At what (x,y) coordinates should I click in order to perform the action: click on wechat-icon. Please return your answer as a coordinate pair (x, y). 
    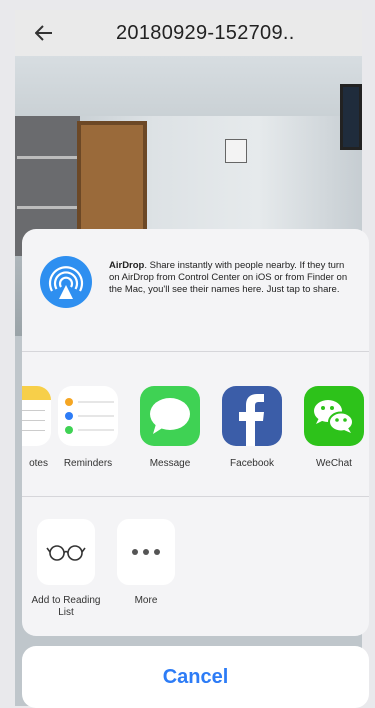
    Looking at the image, I should click on (334, 416).